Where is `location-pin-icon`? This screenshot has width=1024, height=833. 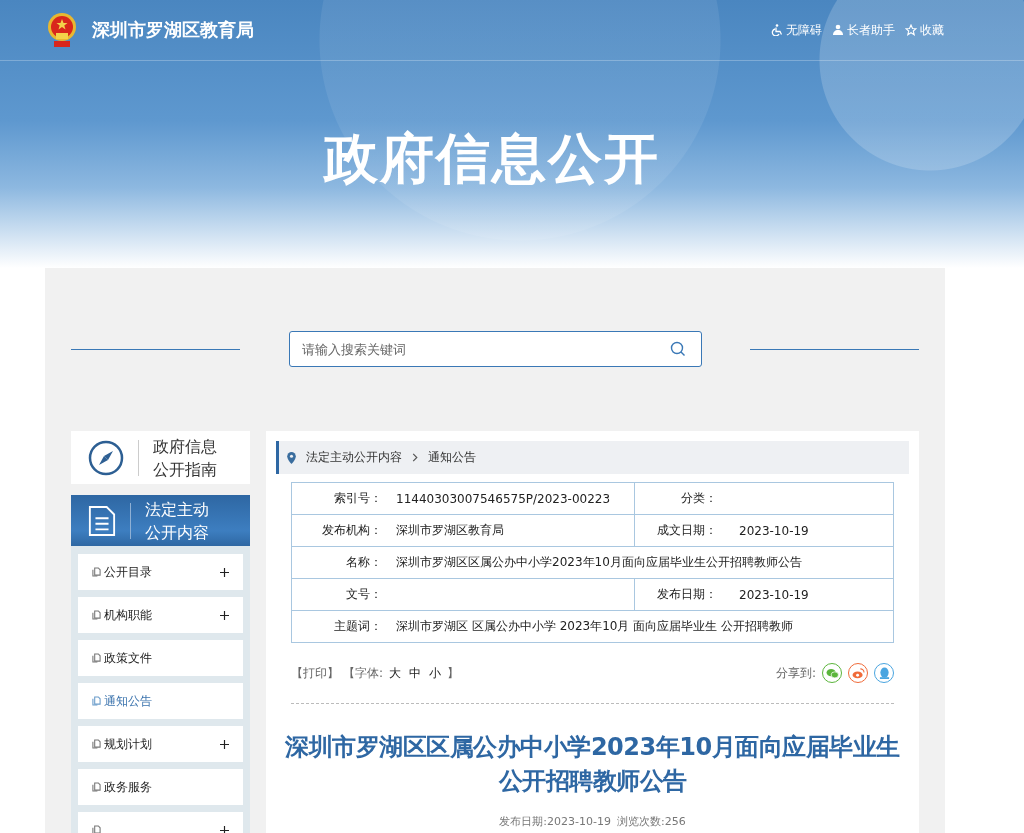
location-pin-icon is located at coordinates (291, 457).